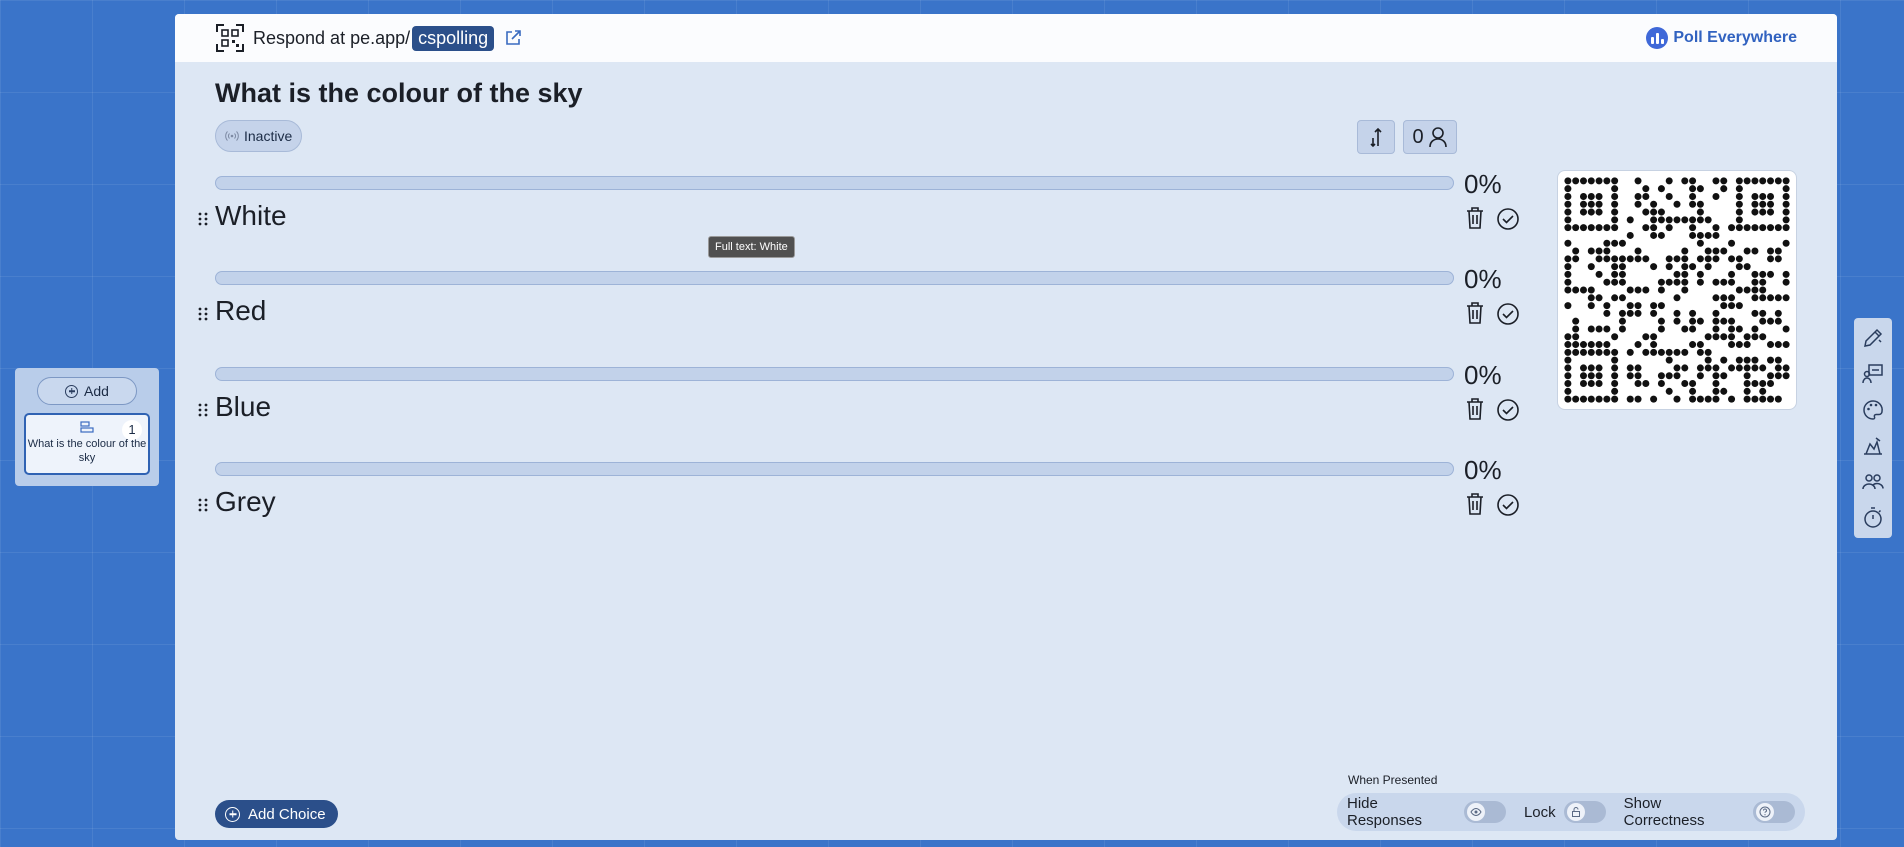 The image size is (1904, 847). I want to click on hide-responses-switch, so click(1485, 812).